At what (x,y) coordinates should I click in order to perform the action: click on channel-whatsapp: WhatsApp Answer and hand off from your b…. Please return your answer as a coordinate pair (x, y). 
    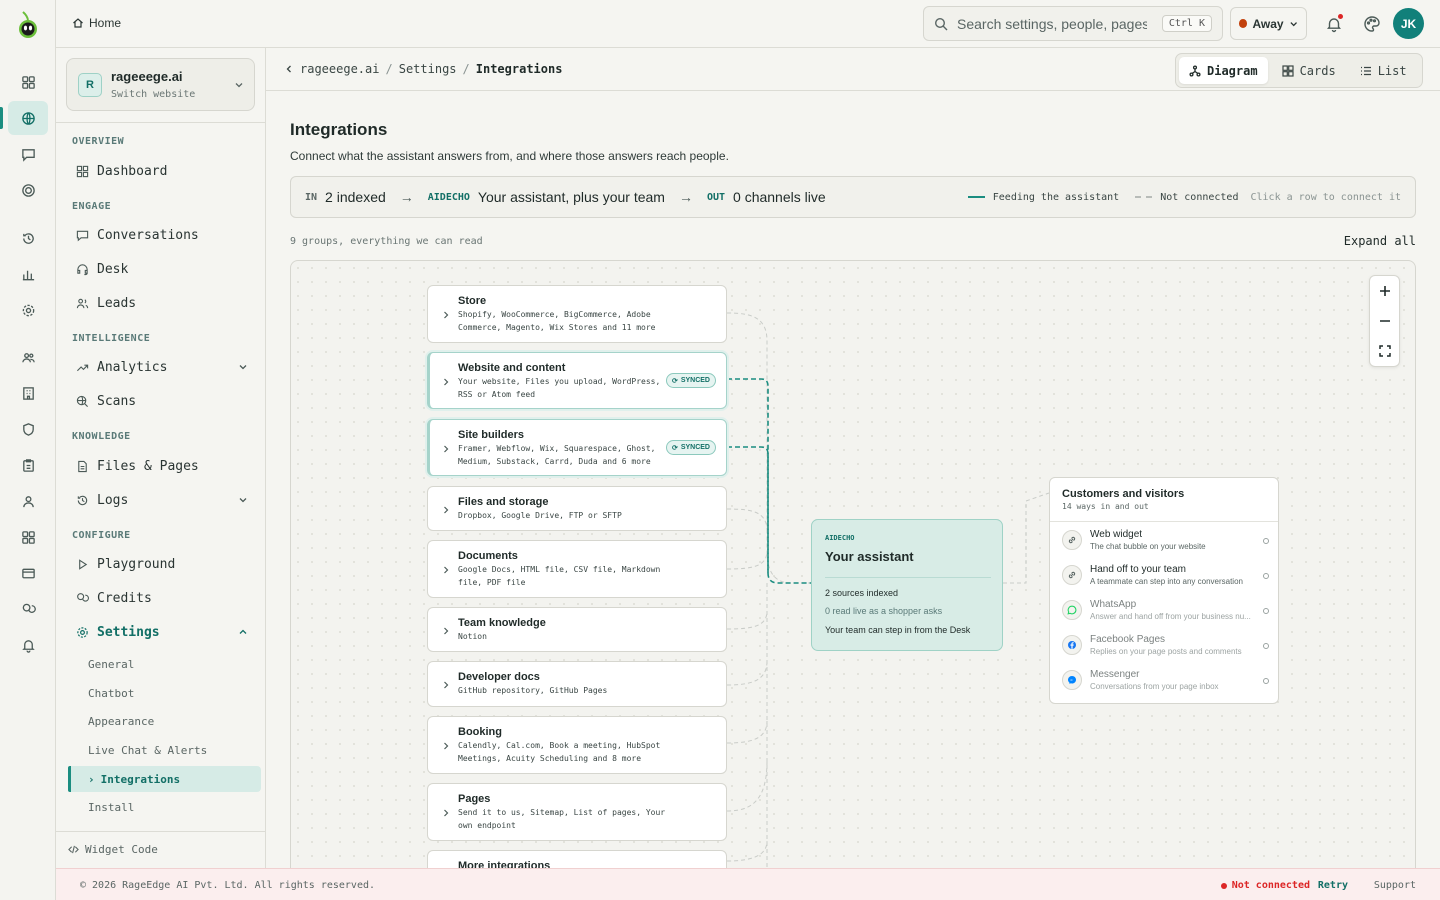
    Looking at the image, I should click on (1167, 611).